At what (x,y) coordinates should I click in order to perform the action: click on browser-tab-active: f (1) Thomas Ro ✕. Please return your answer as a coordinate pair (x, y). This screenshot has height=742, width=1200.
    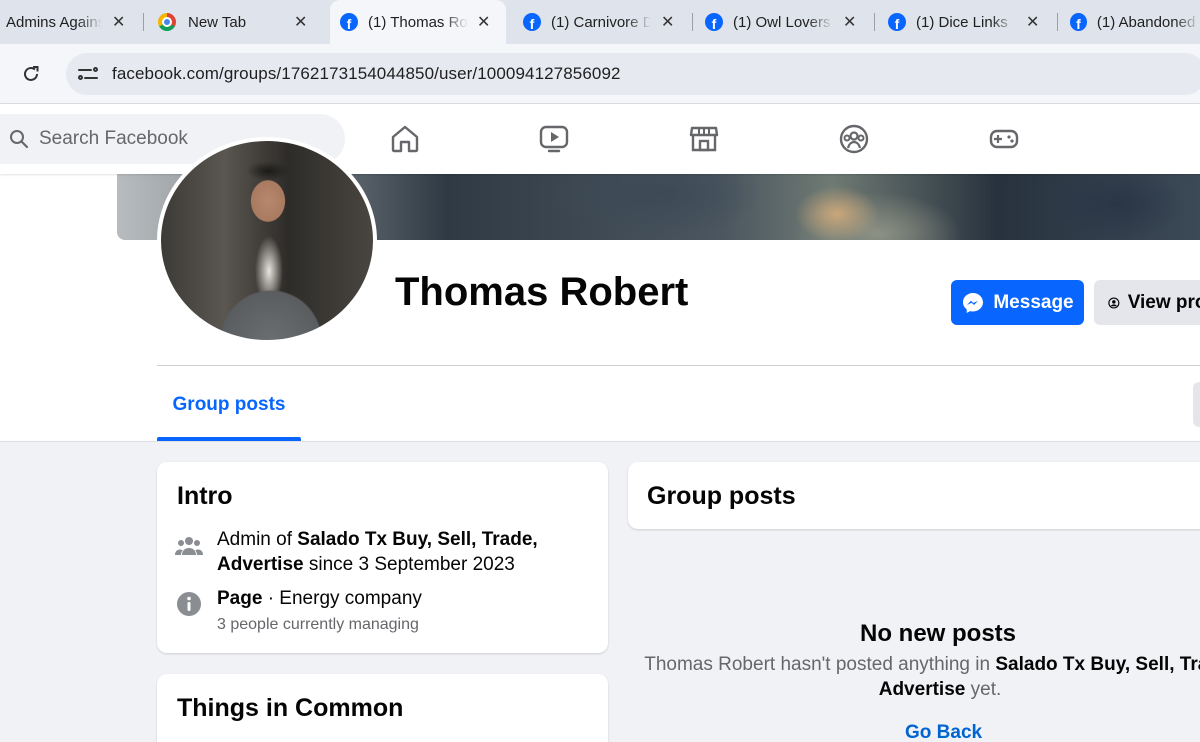
    Looking at the image, I should click on (418, 22).